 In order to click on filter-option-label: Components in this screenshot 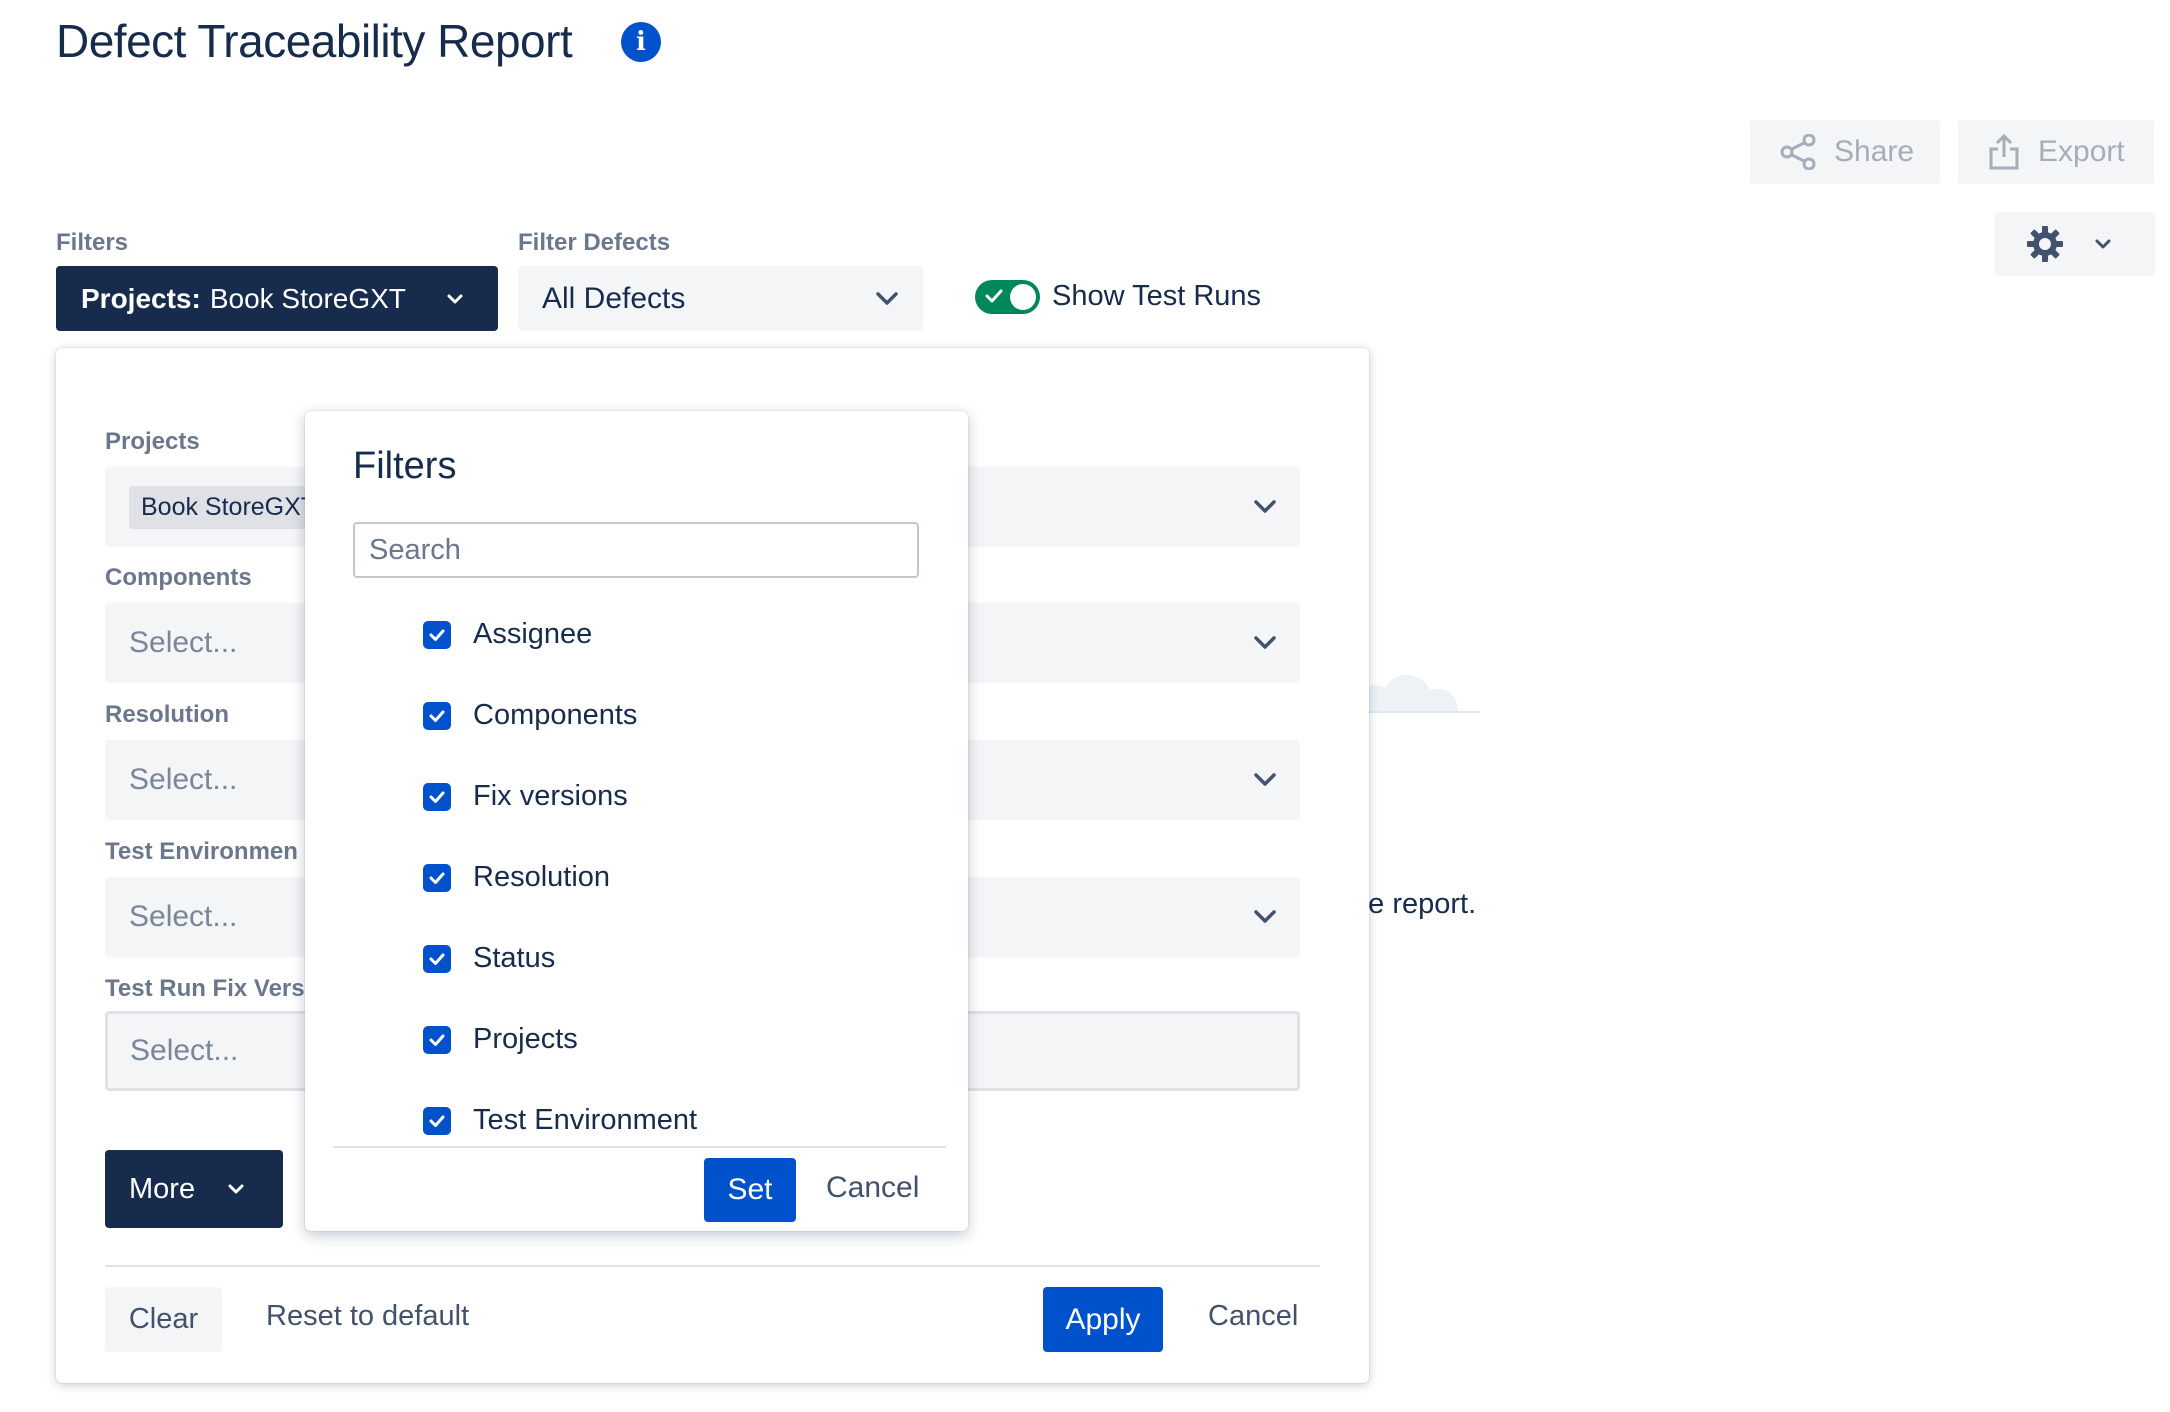, I will do `click(555, 715)`.